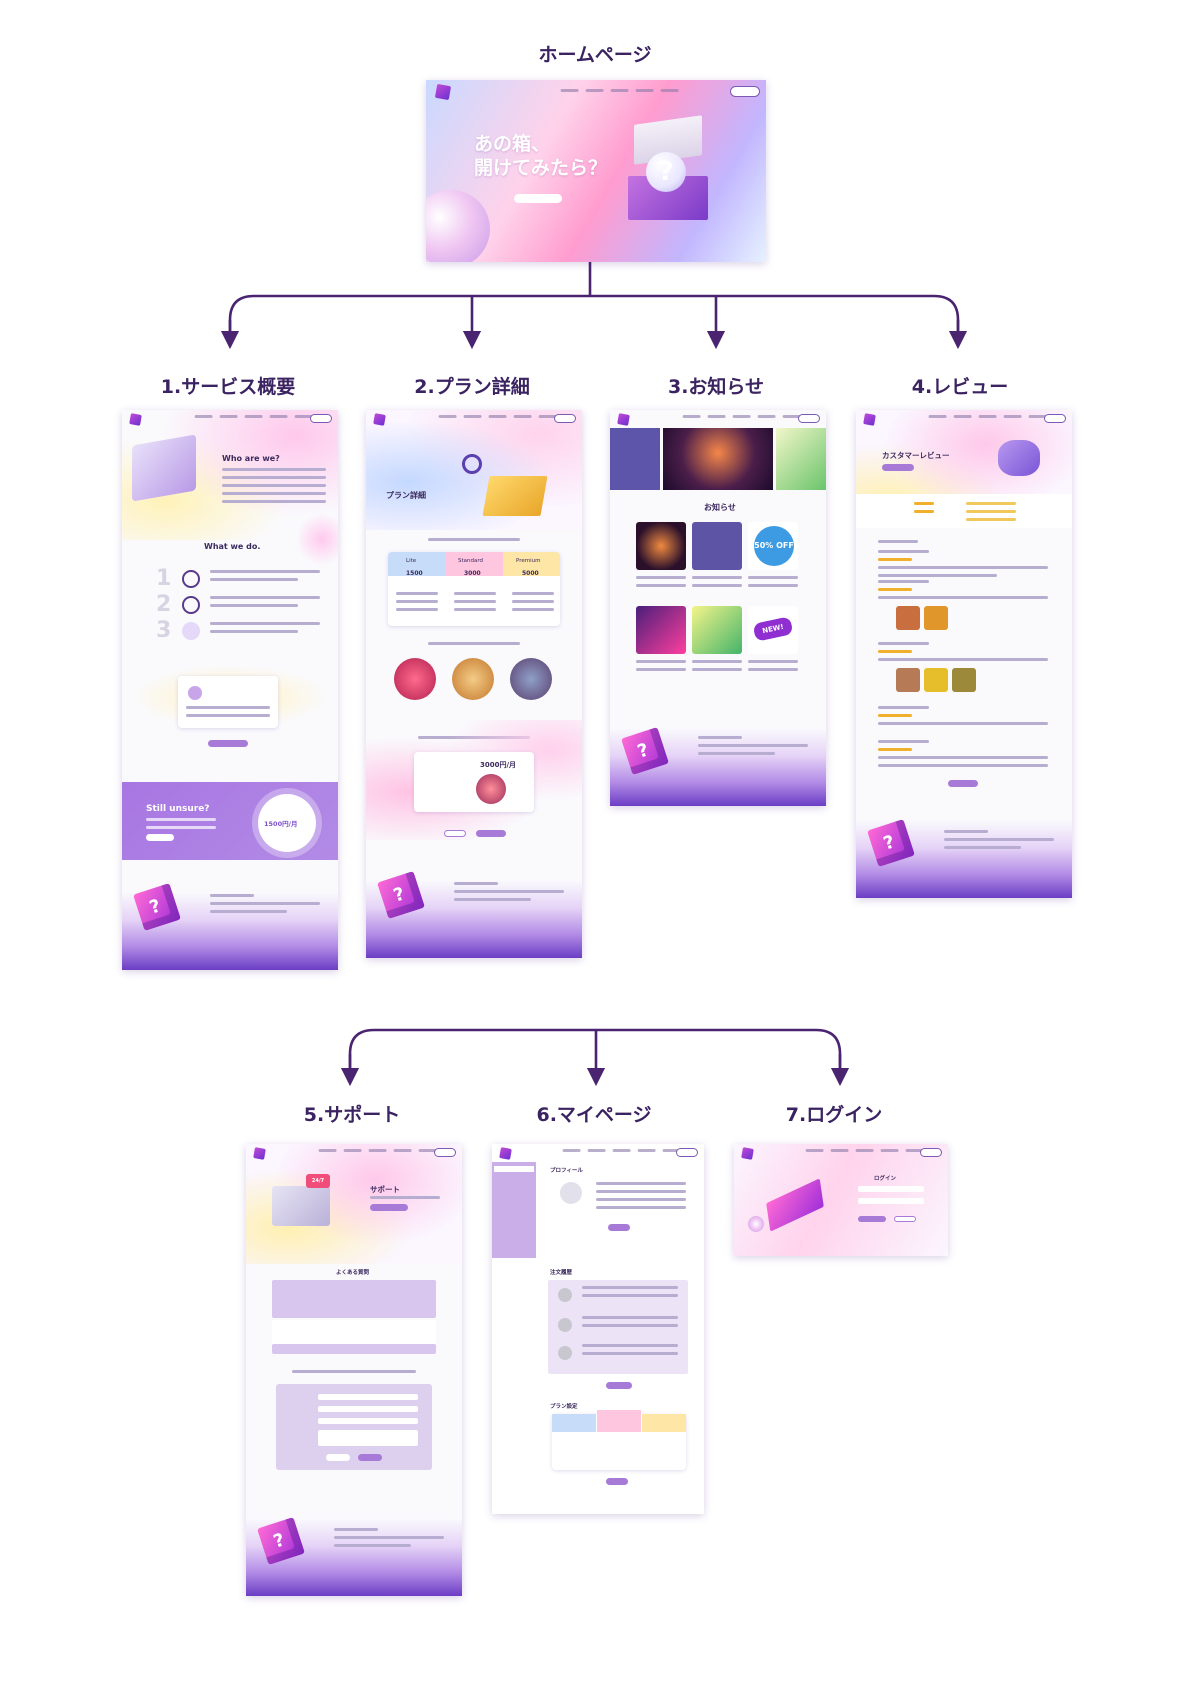  I want to click on support-heading: サポート, so click(385, 1189).